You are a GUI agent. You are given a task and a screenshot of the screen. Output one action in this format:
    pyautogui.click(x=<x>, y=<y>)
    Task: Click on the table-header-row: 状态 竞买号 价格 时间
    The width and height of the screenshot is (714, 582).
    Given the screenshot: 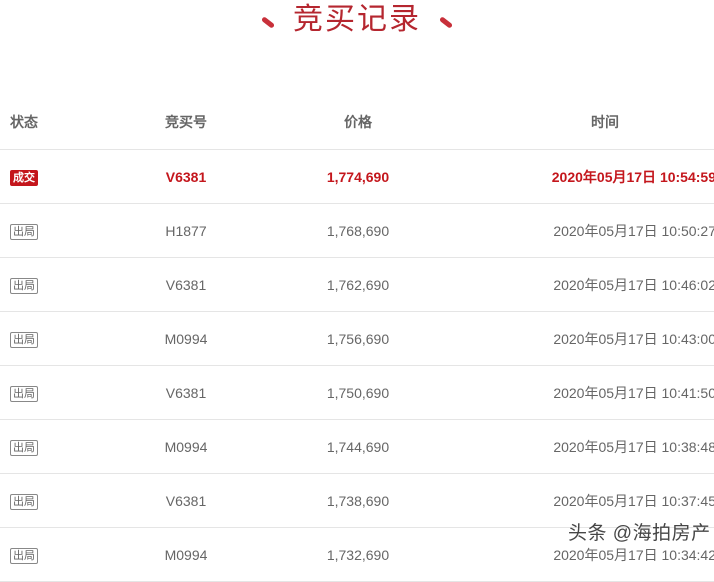 What is the action you would take?
    pyautogui.click(x=357, y=122)
    